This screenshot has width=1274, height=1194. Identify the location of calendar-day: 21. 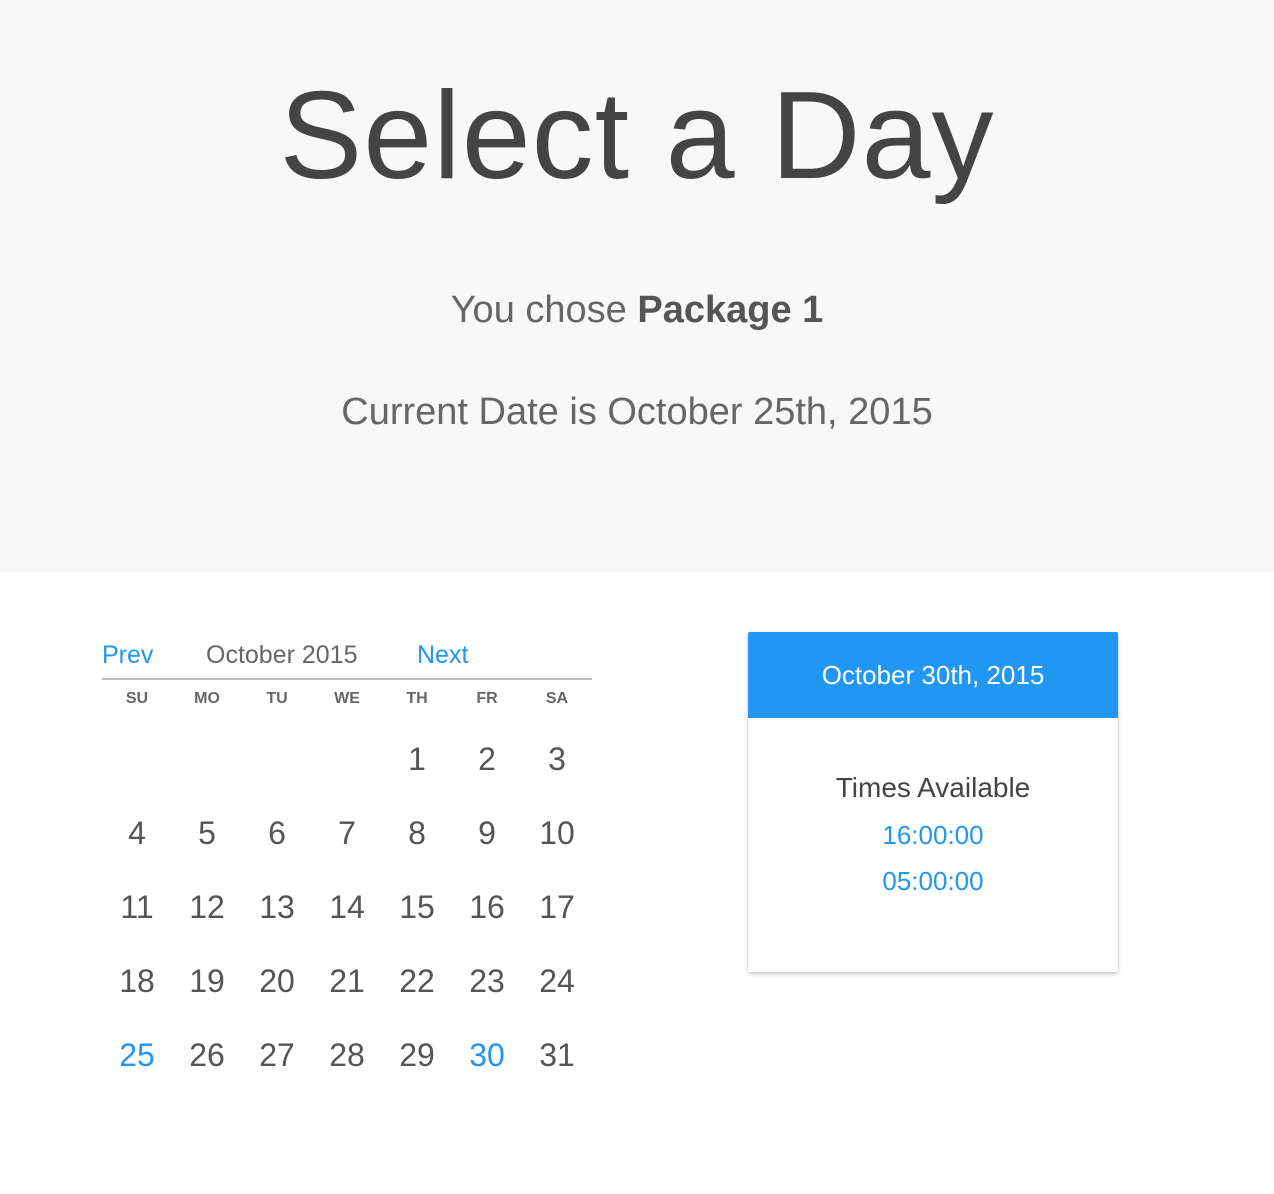
(347, 981).